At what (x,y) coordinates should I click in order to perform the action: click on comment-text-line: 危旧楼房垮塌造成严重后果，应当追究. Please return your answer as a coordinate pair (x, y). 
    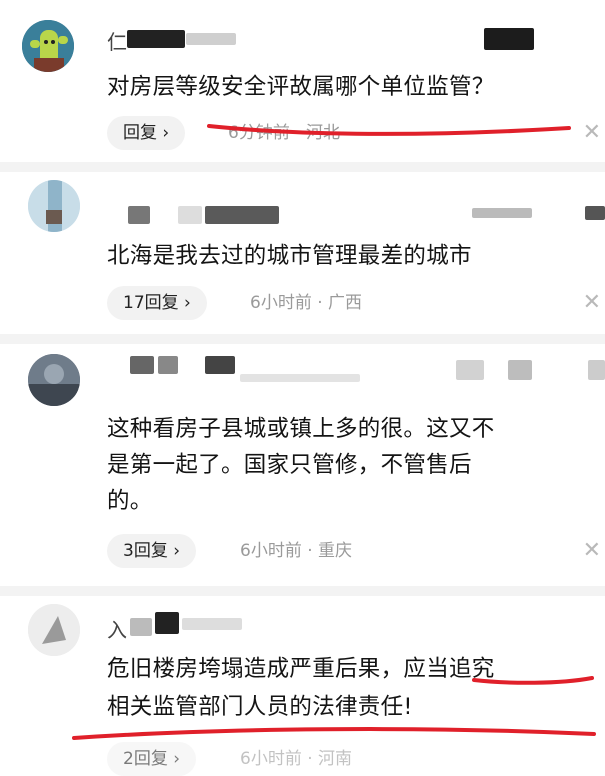
    Looking at the image, I should click on (301, 669).